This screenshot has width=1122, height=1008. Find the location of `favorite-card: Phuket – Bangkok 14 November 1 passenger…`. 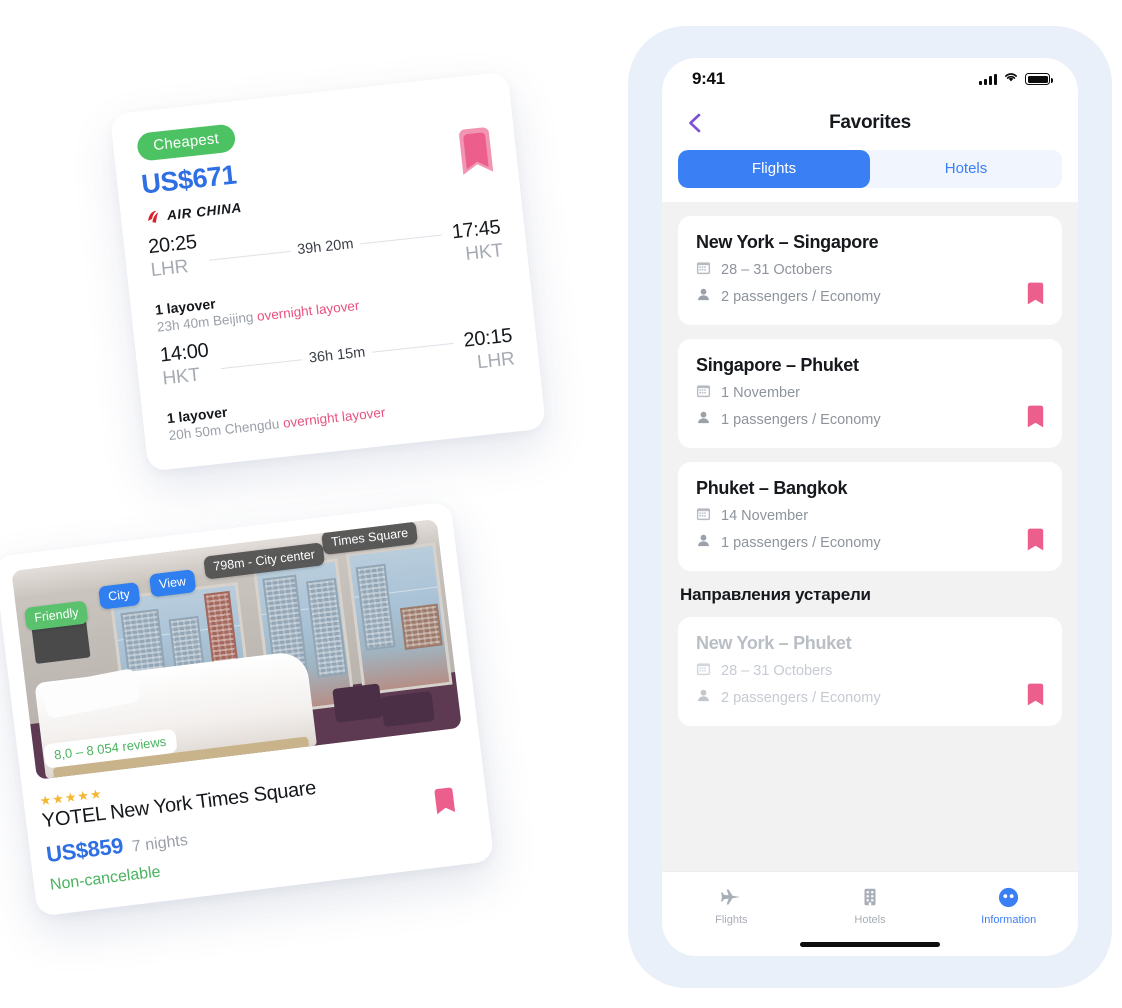

favorite-card: Phuket – Bangkok 14 November 1 passenger… is located at coordinates (870, 516).